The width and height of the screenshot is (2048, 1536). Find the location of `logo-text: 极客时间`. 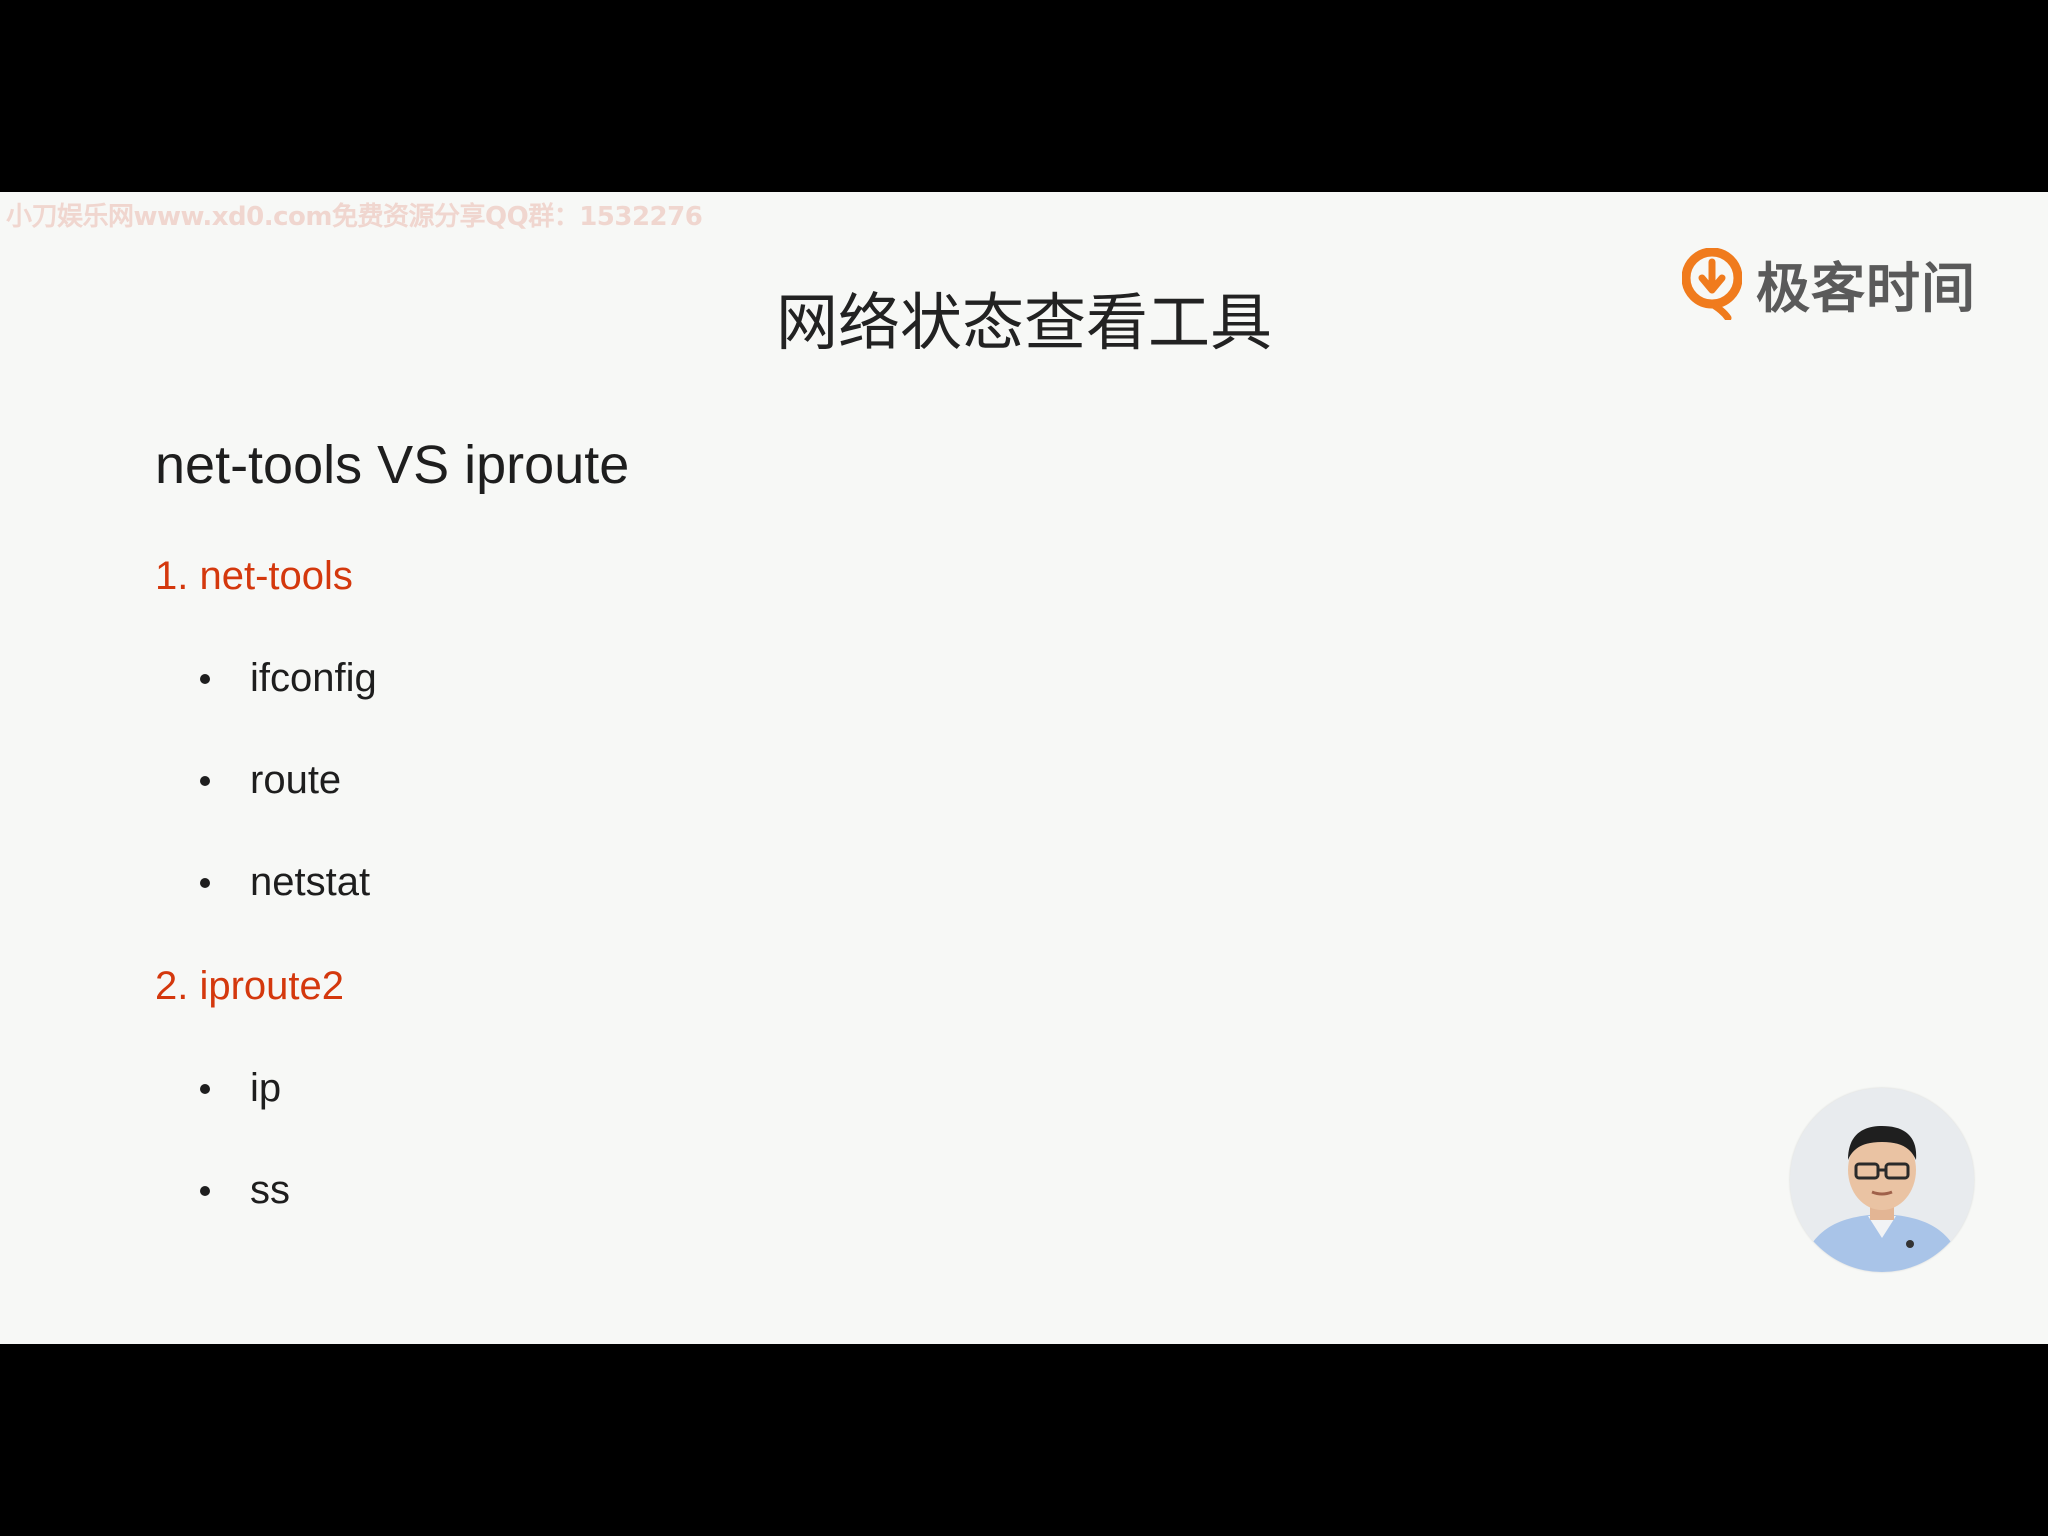

logo-text: 极客时间 is located at coordinates (1866, 288).